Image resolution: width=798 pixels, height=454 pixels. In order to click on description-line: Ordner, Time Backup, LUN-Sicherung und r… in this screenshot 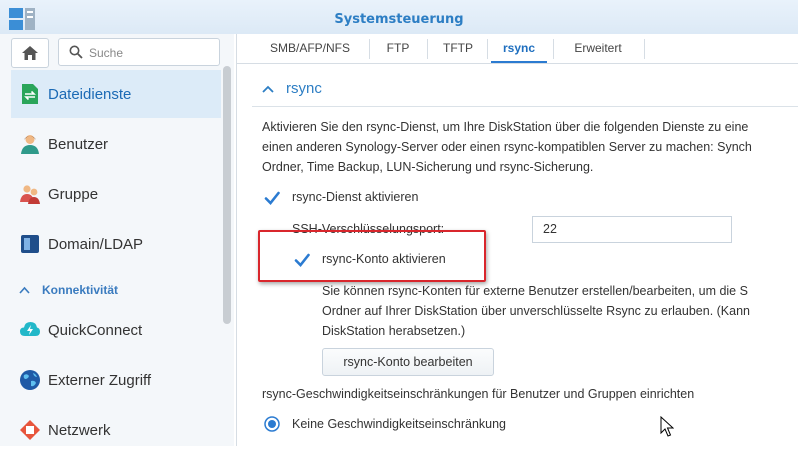, I will do `click(428, 167)`.